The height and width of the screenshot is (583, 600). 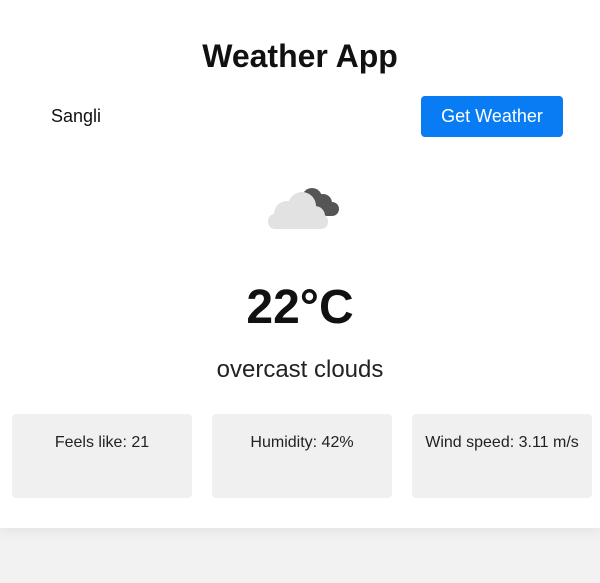 What do you see at coordinates (502, 442) in the screenshot?
I see `wind-speed-text: Wind speed: 3.11 m/s` at bounding box center [502, 442].